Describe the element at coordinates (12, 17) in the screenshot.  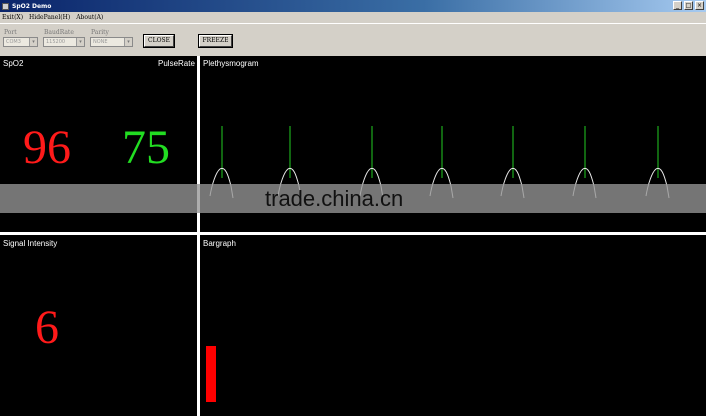
I see `menu-exit: Exit(X)` at that location.